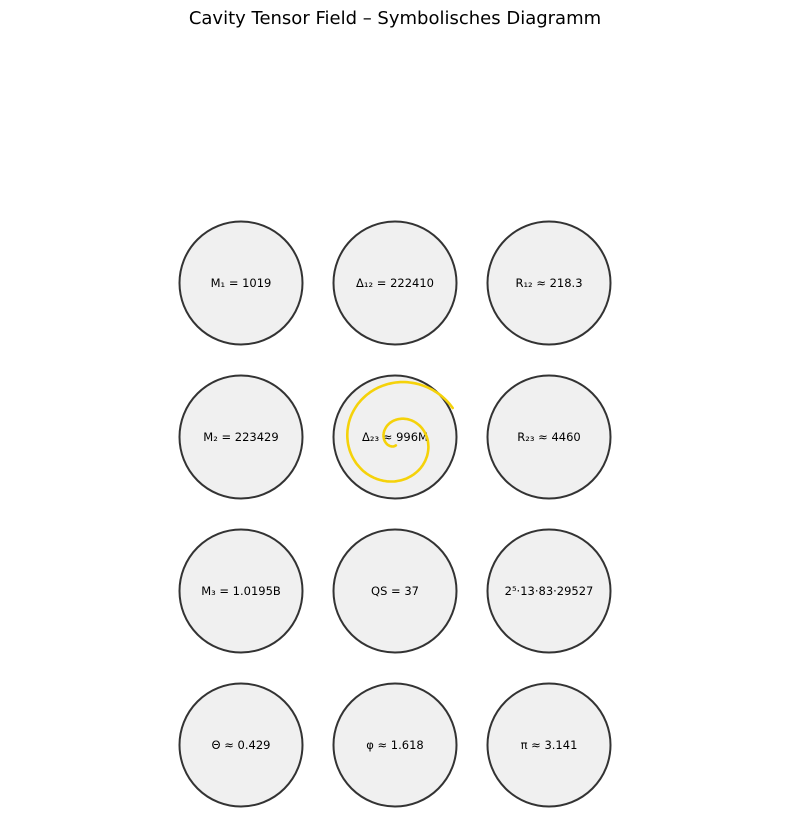  I want to click on node-m3: M₃ = 1.0195B, so click(241, 591).